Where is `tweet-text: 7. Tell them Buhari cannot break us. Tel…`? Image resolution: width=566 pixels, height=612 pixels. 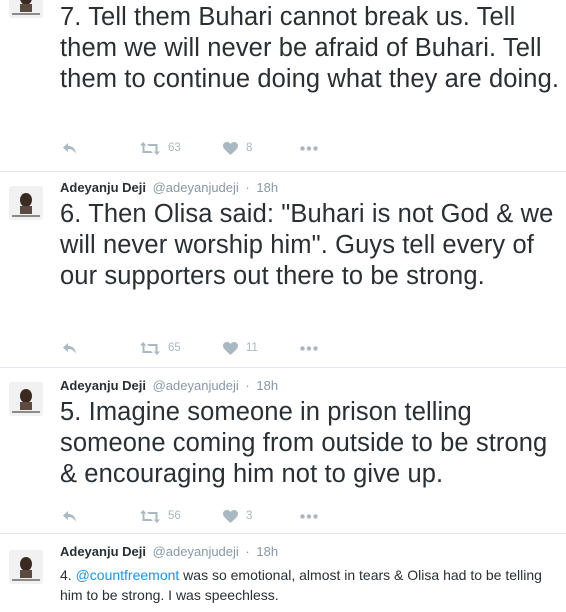
tweet-text: 7. Tell them Buhari cannot break us. Tel… is located at coordinates (310, 48).